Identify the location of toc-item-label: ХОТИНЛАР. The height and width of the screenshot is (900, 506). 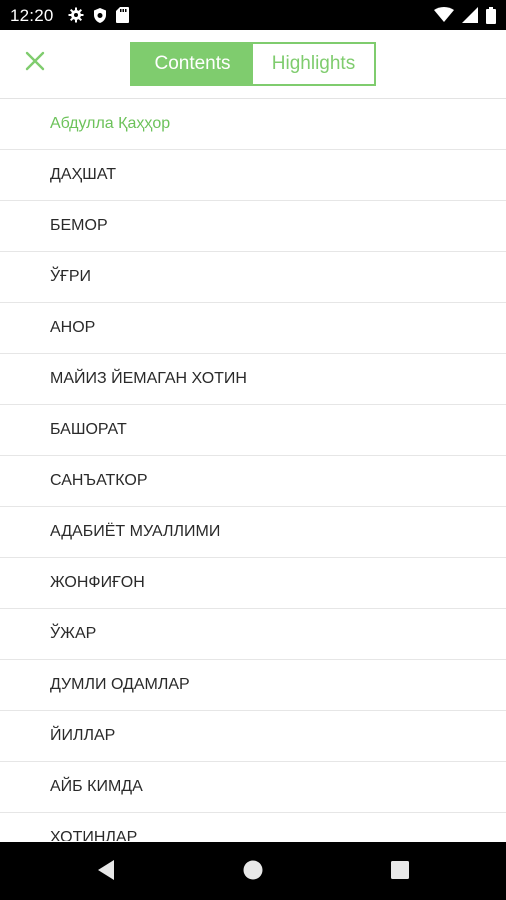
(94, 835).